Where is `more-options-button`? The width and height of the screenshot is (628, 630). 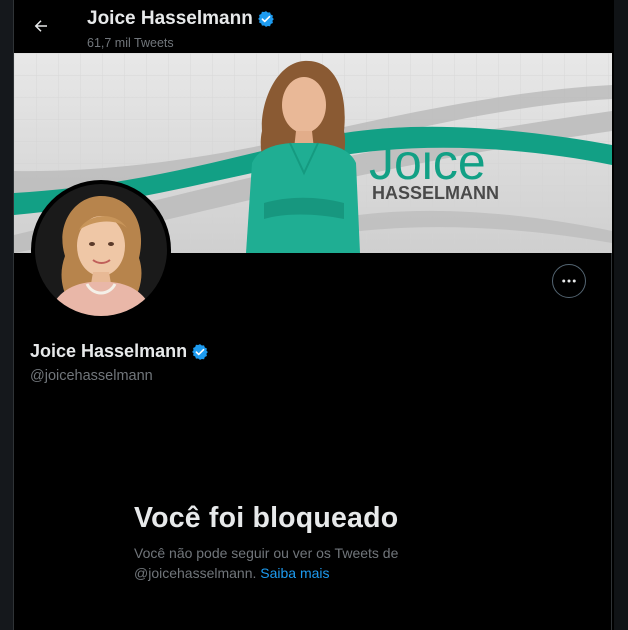
more-options-button is located at coordinates (569, 281).